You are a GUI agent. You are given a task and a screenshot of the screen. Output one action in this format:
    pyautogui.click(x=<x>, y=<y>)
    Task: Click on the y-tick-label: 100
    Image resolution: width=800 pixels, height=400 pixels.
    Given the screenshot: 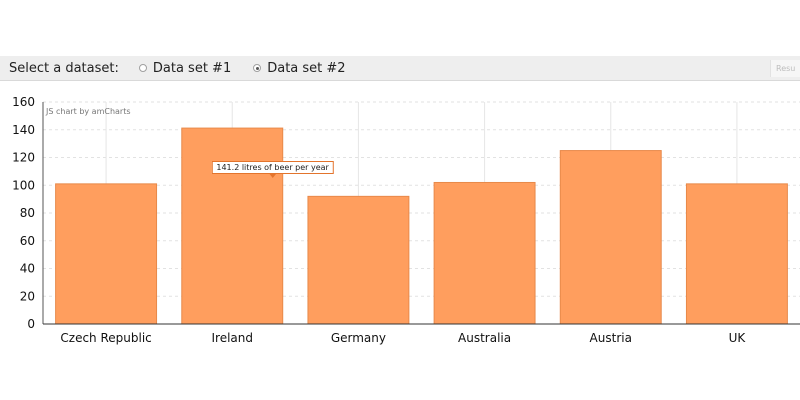 What is the action you would take?
    pyautogui.click(x=23, y=185)
    